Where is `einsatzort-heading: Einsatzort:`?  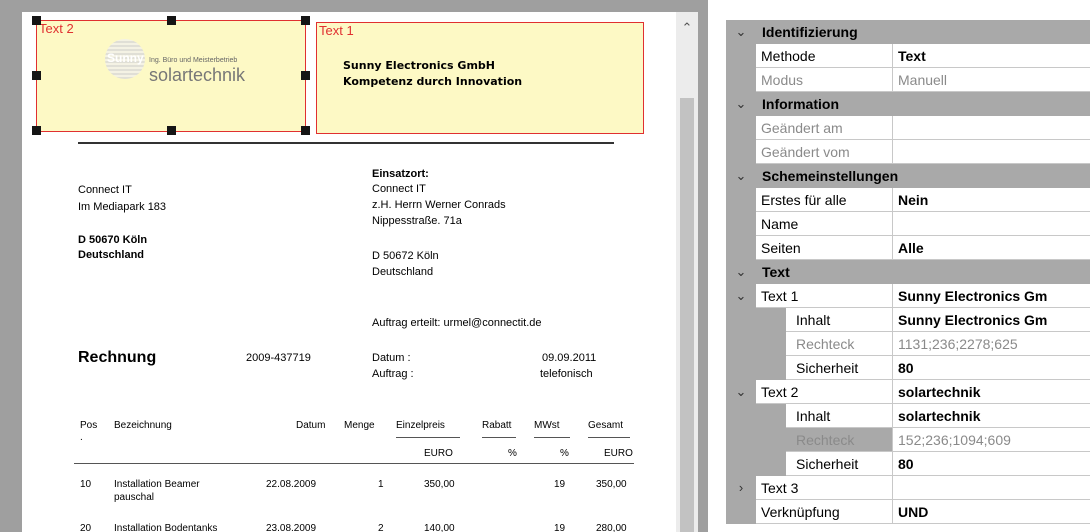 einsatzort-heading: Einsatzort: is located at coordinates (400, 174).